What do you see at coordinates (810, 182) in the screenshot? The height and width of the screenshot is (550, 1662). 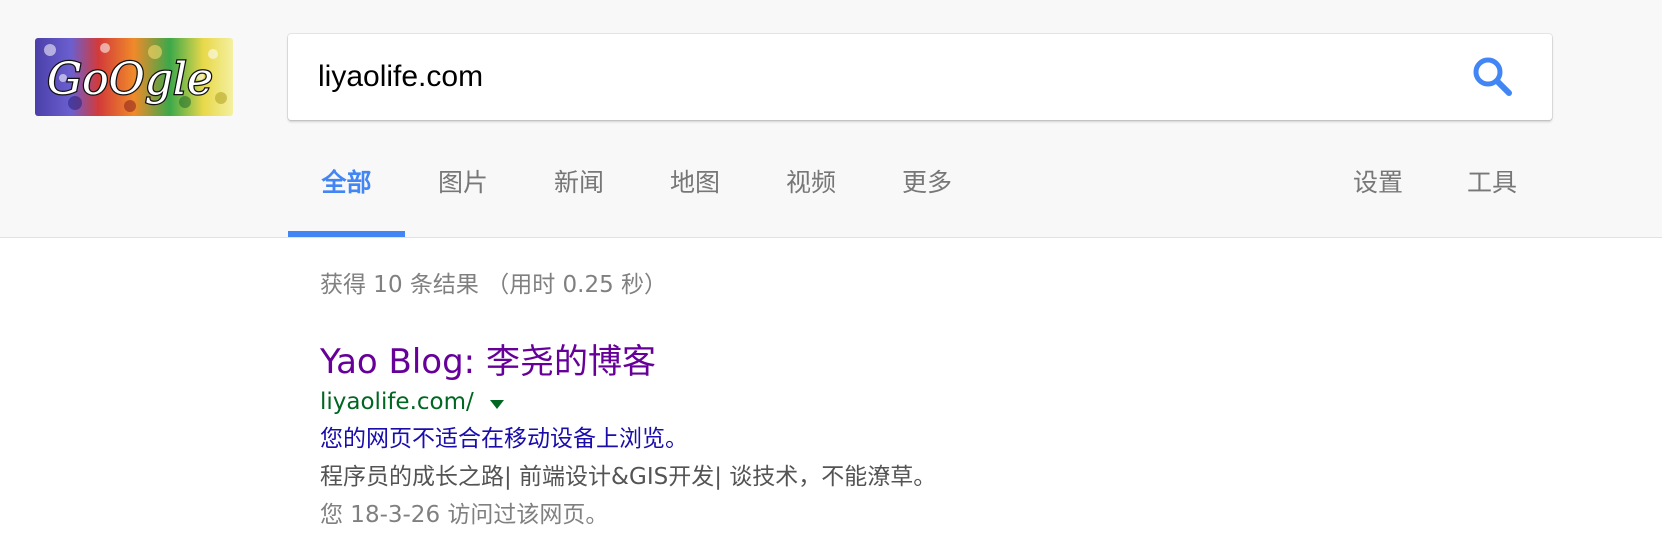 I see `tab-label: 视频` at bounding box center [810, 182].